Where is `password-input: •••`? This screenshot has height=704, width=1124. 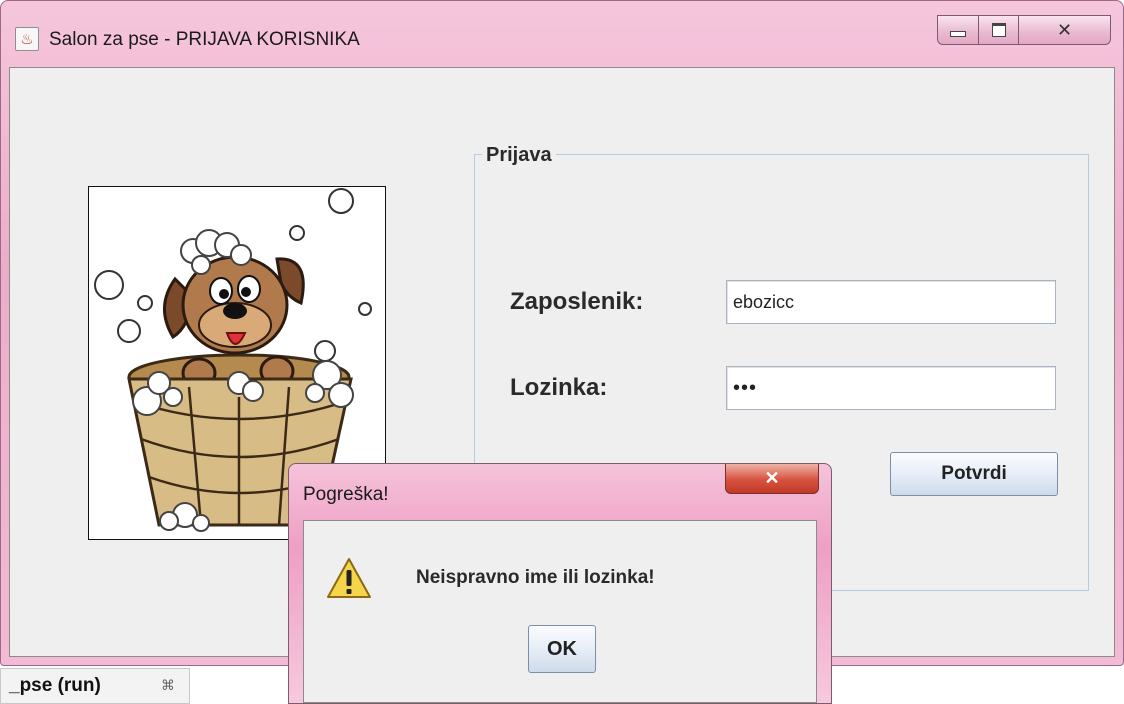 password-input: ••• is located at coordinates (891, 388).